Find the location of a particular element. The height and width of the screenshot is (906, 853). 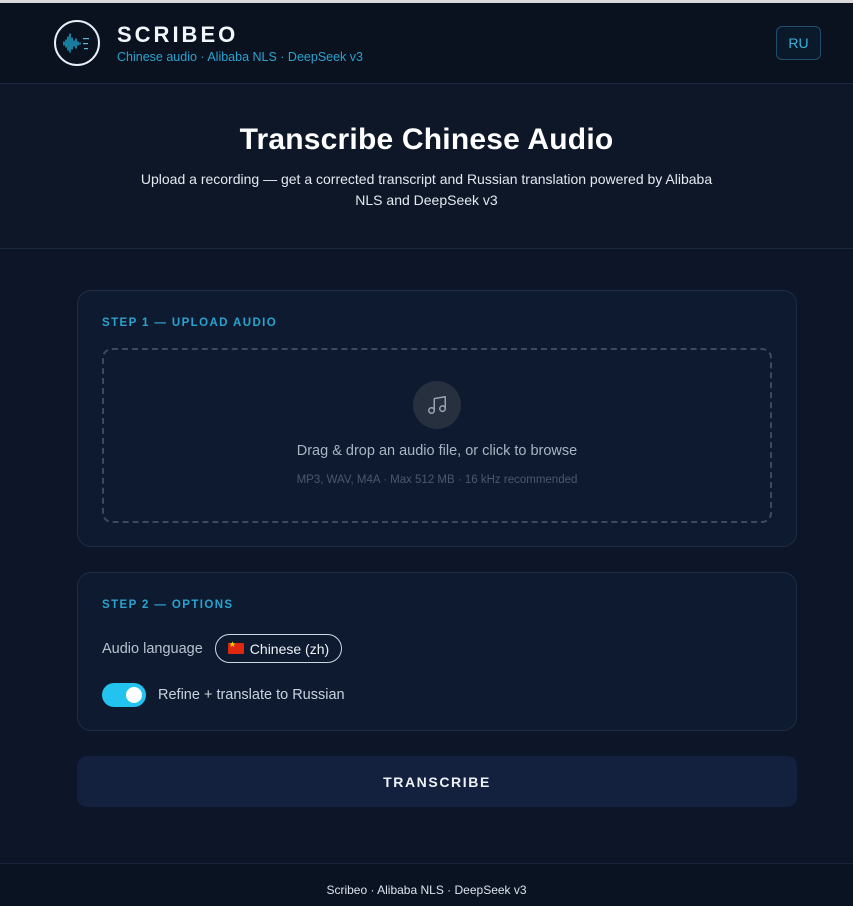

translate-toggle is located at coordinates (124, 695).